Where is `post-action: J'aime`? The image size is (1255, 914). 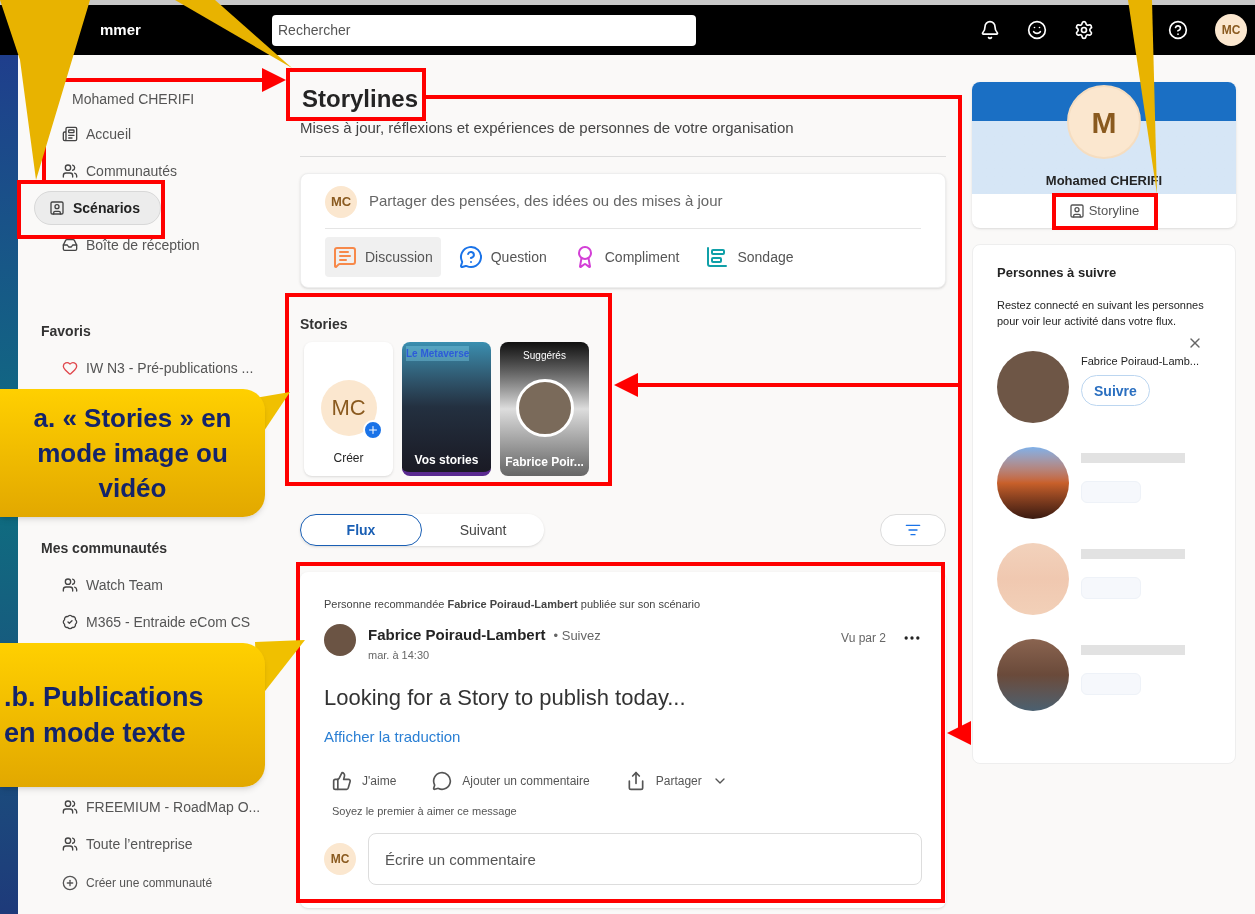
post-action: J'aime is located at coordinates (364, 780).